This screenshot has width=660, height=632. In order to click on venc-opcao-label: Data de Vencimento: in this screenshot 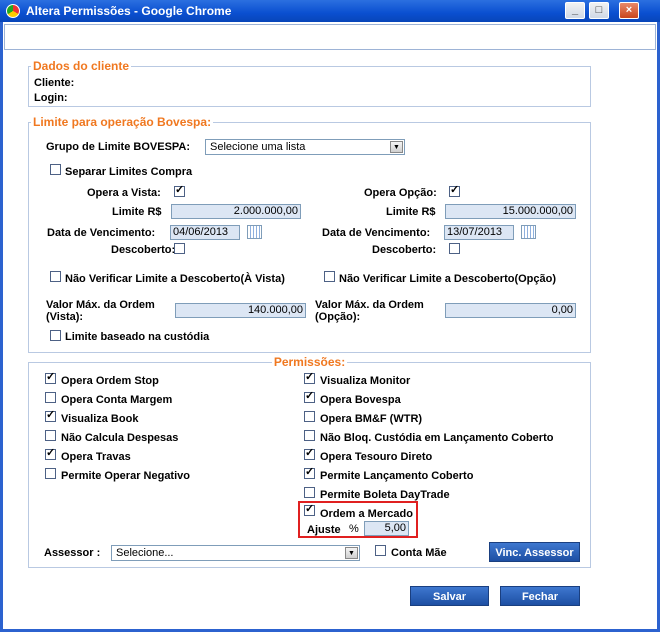, I will do `click(376, 233)`.